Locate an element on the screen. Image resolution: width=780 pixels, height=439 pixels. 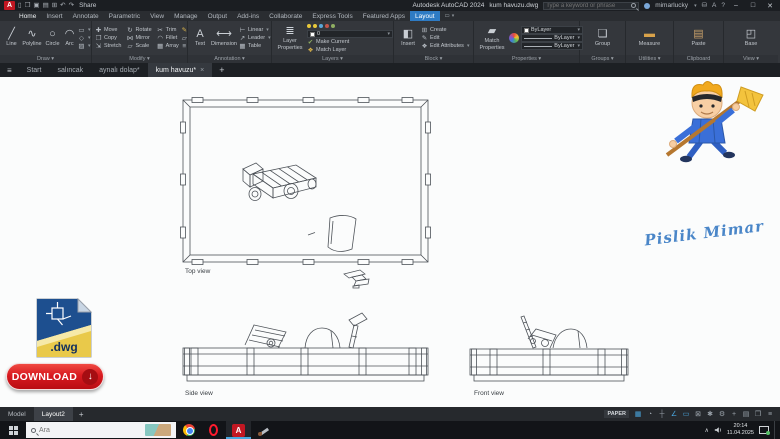
open-folder-icon: ❒ is located at coordinates (28, 5).